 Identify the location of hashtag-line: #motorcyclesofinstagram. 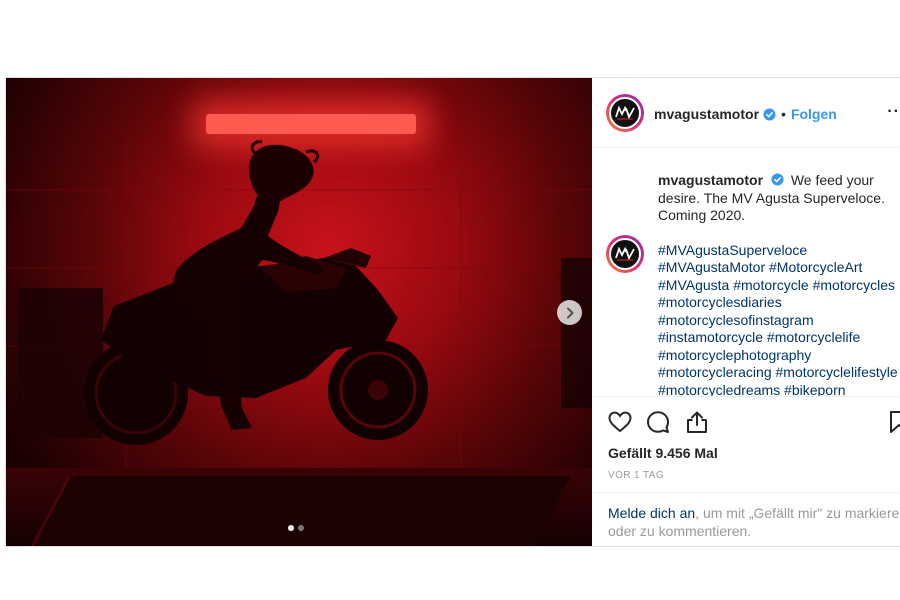
(779, 321).